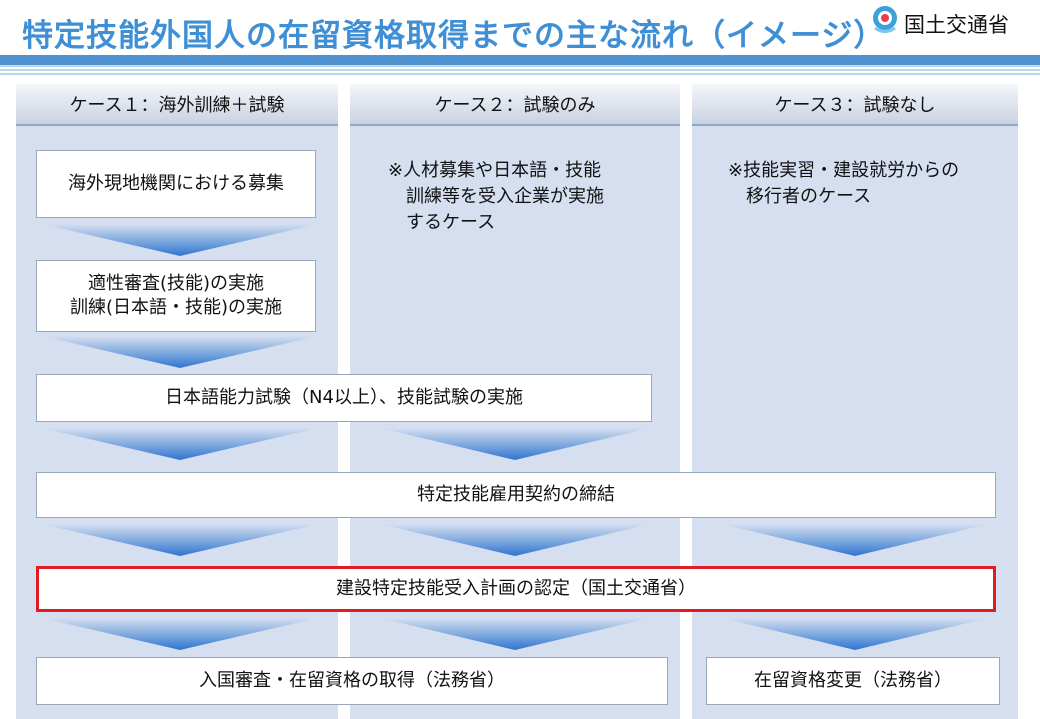 The width and height of the screenshot is (1040, 719). What do you see at coordinates (853, 681) in the screenshot?
I see `step-status-change: 在留資格変更（法務省）` at bounding box center [853, 681].